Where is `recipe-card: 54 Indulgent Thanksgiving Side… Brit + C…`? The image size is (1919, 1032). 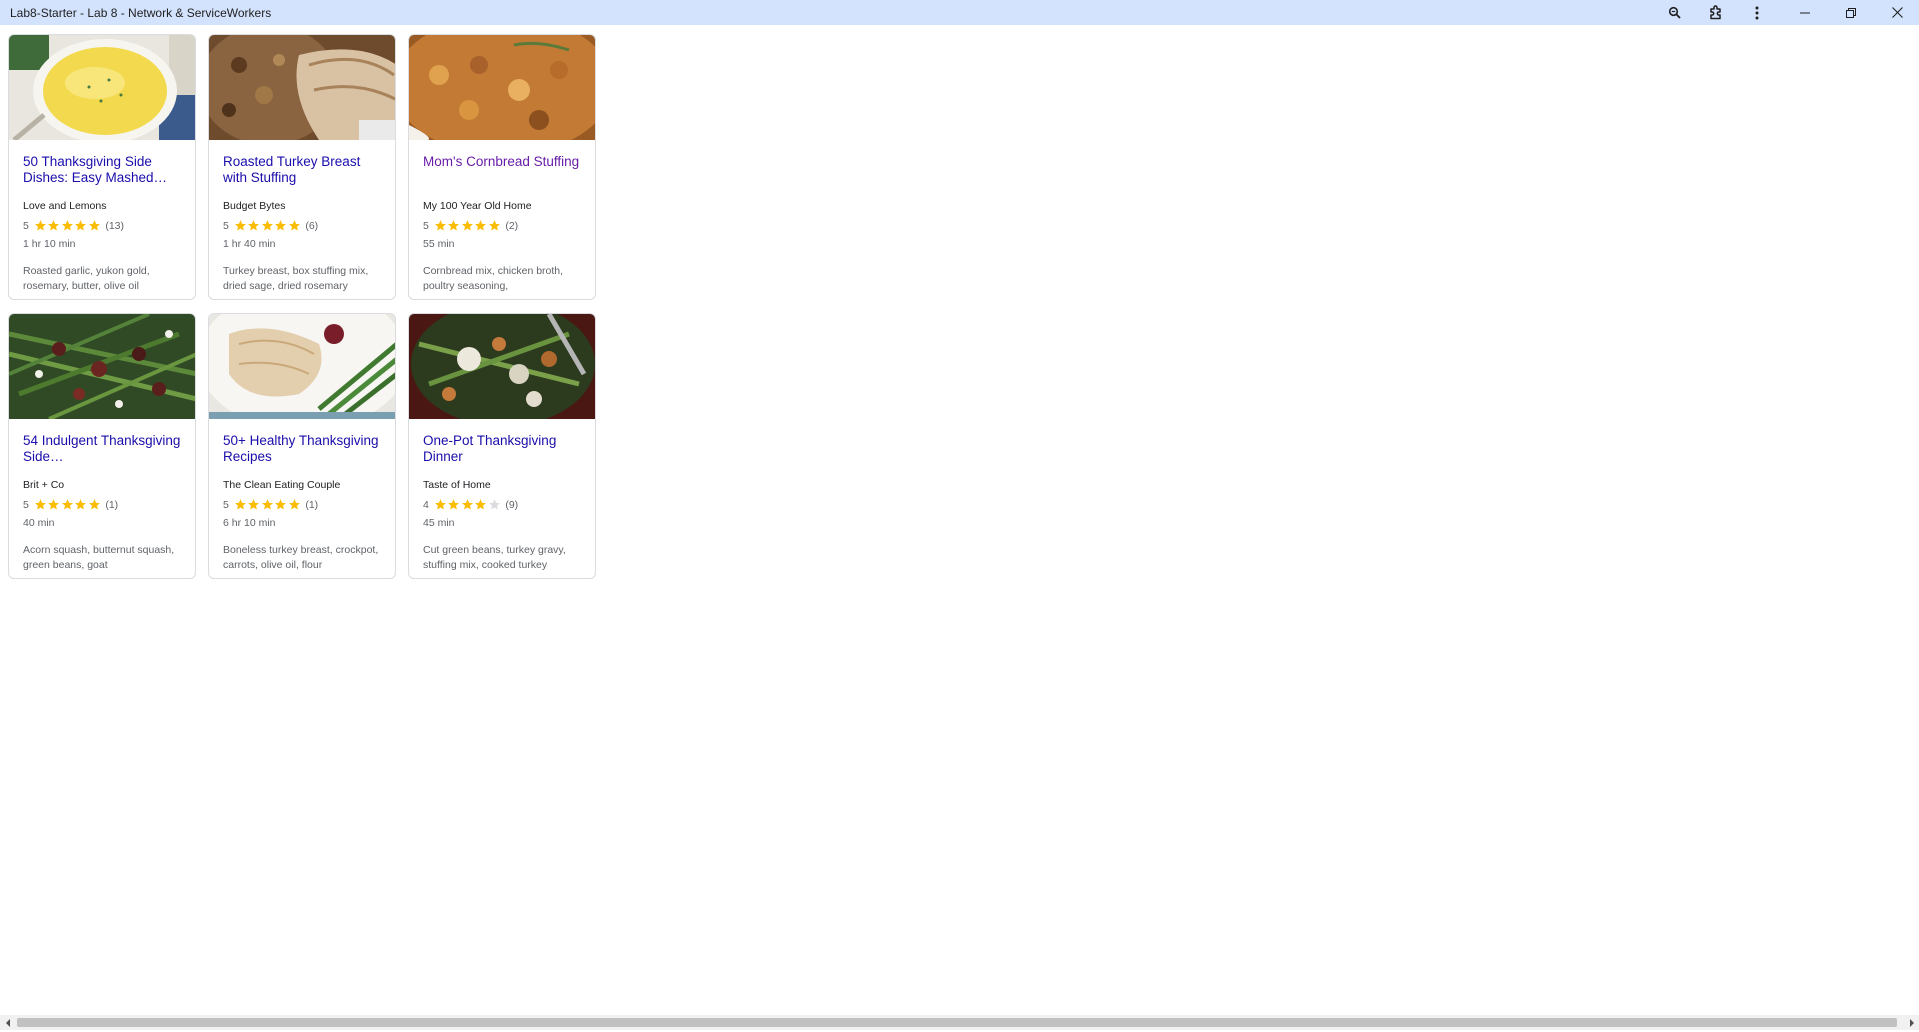
recipe-card: 54 Indulgent Thanksgiving Side… Brit + C… is located at coordinates (102, 446).